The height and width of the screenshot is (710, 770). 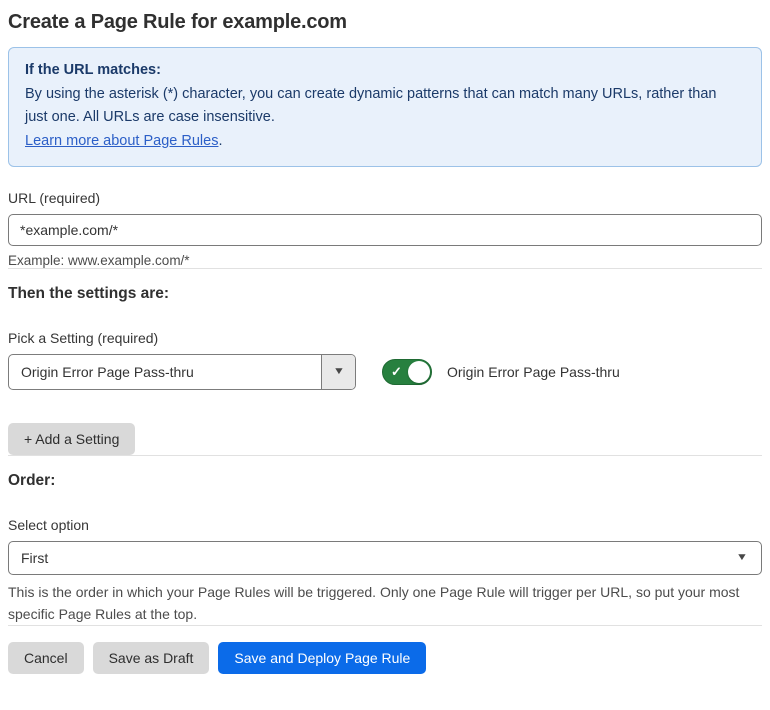 I want to click on url-field-helper: Example: www.example.com/*, so click(x=99, y=260).